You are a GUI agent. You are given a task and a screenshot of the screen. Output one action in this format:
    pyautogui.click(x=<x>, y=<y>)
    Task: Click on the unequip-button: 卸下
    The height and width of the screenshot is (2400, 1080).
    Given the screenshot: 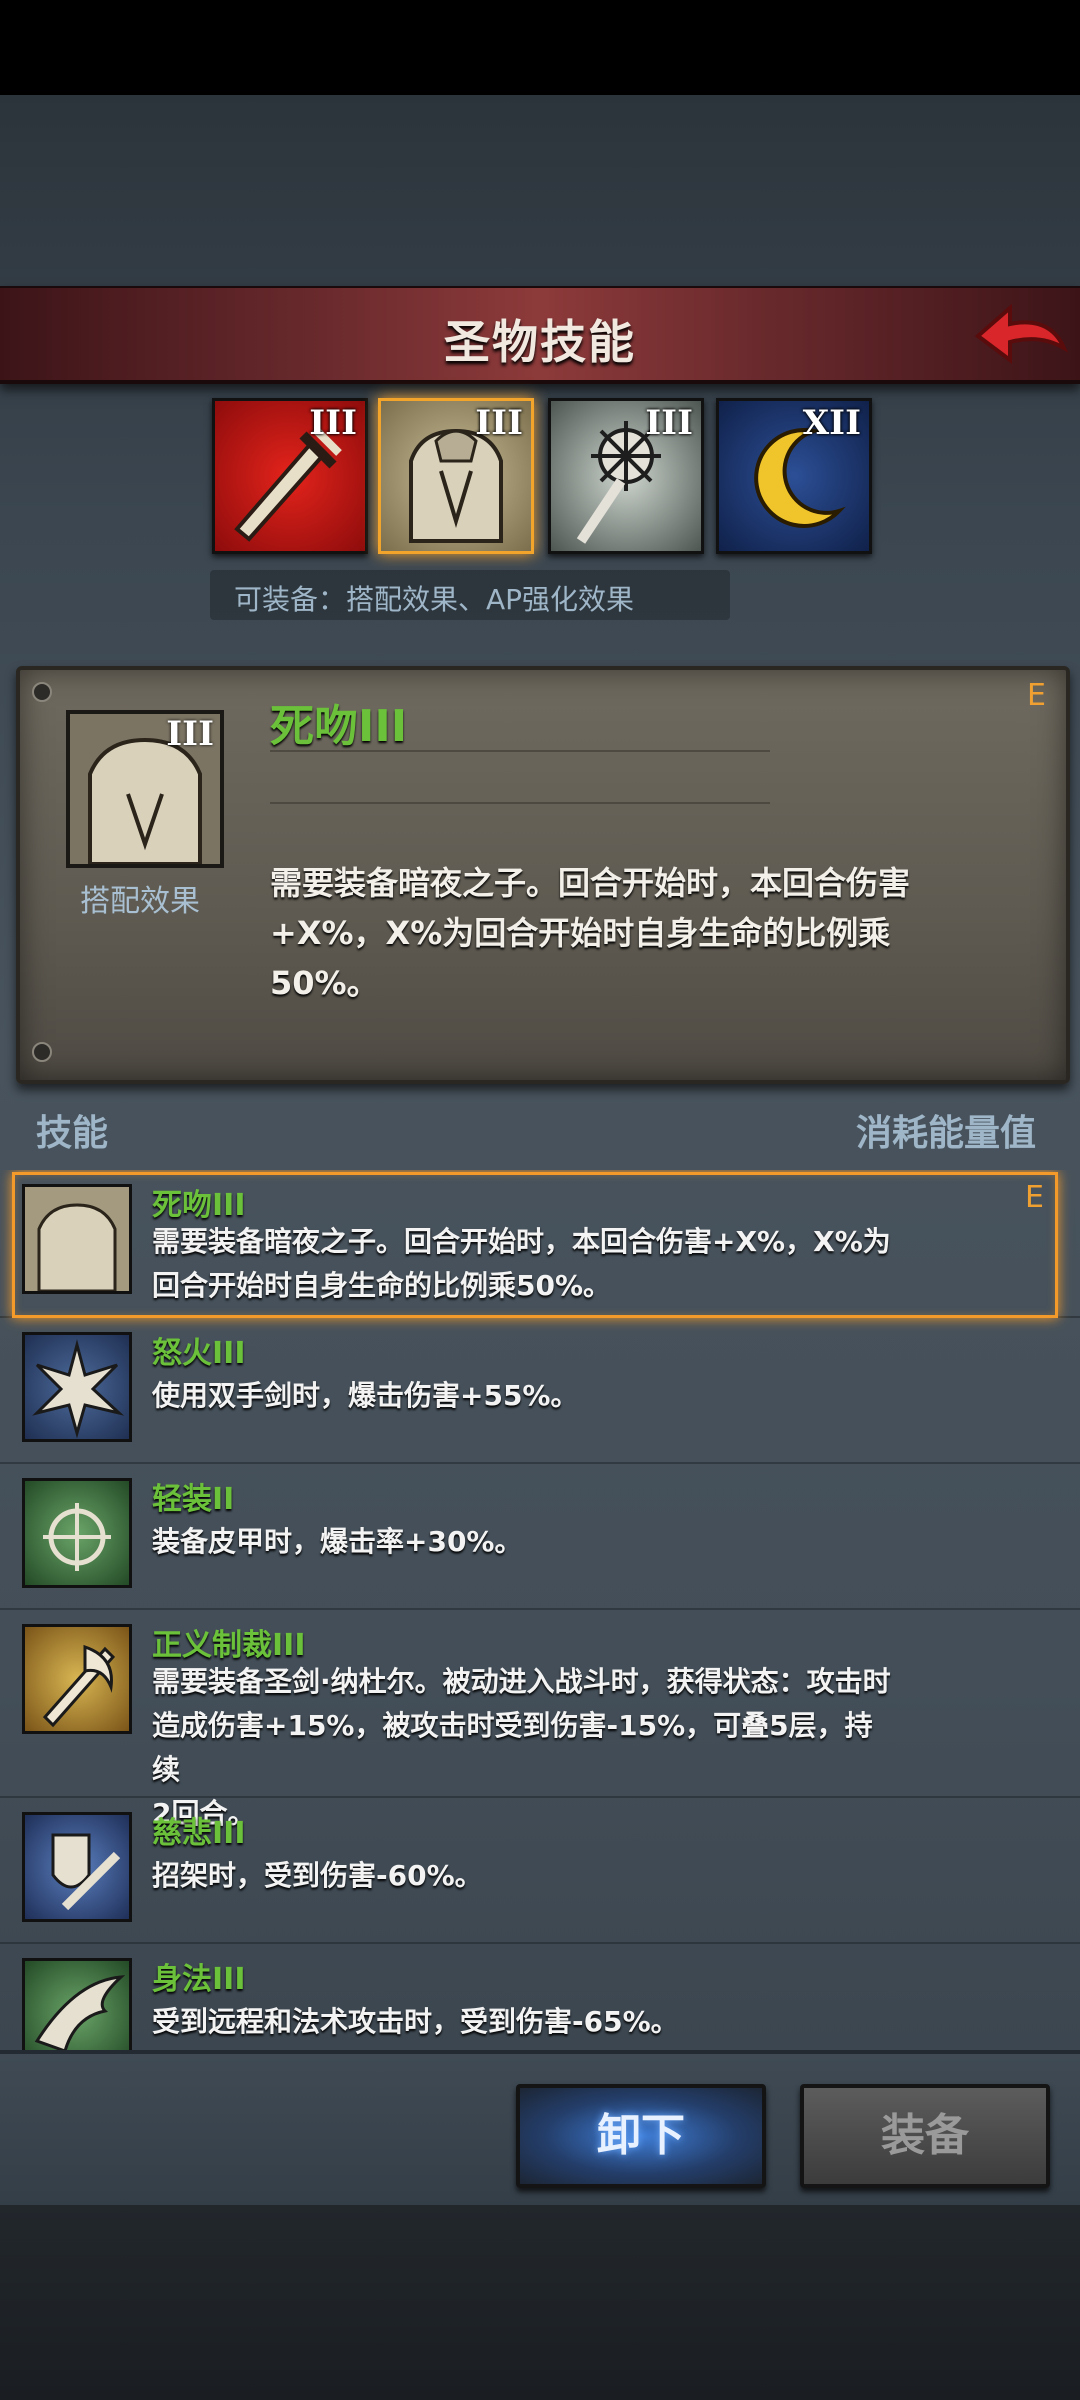 What is the action you would take?
    pyautogui.click(x=641, y=2136)
    